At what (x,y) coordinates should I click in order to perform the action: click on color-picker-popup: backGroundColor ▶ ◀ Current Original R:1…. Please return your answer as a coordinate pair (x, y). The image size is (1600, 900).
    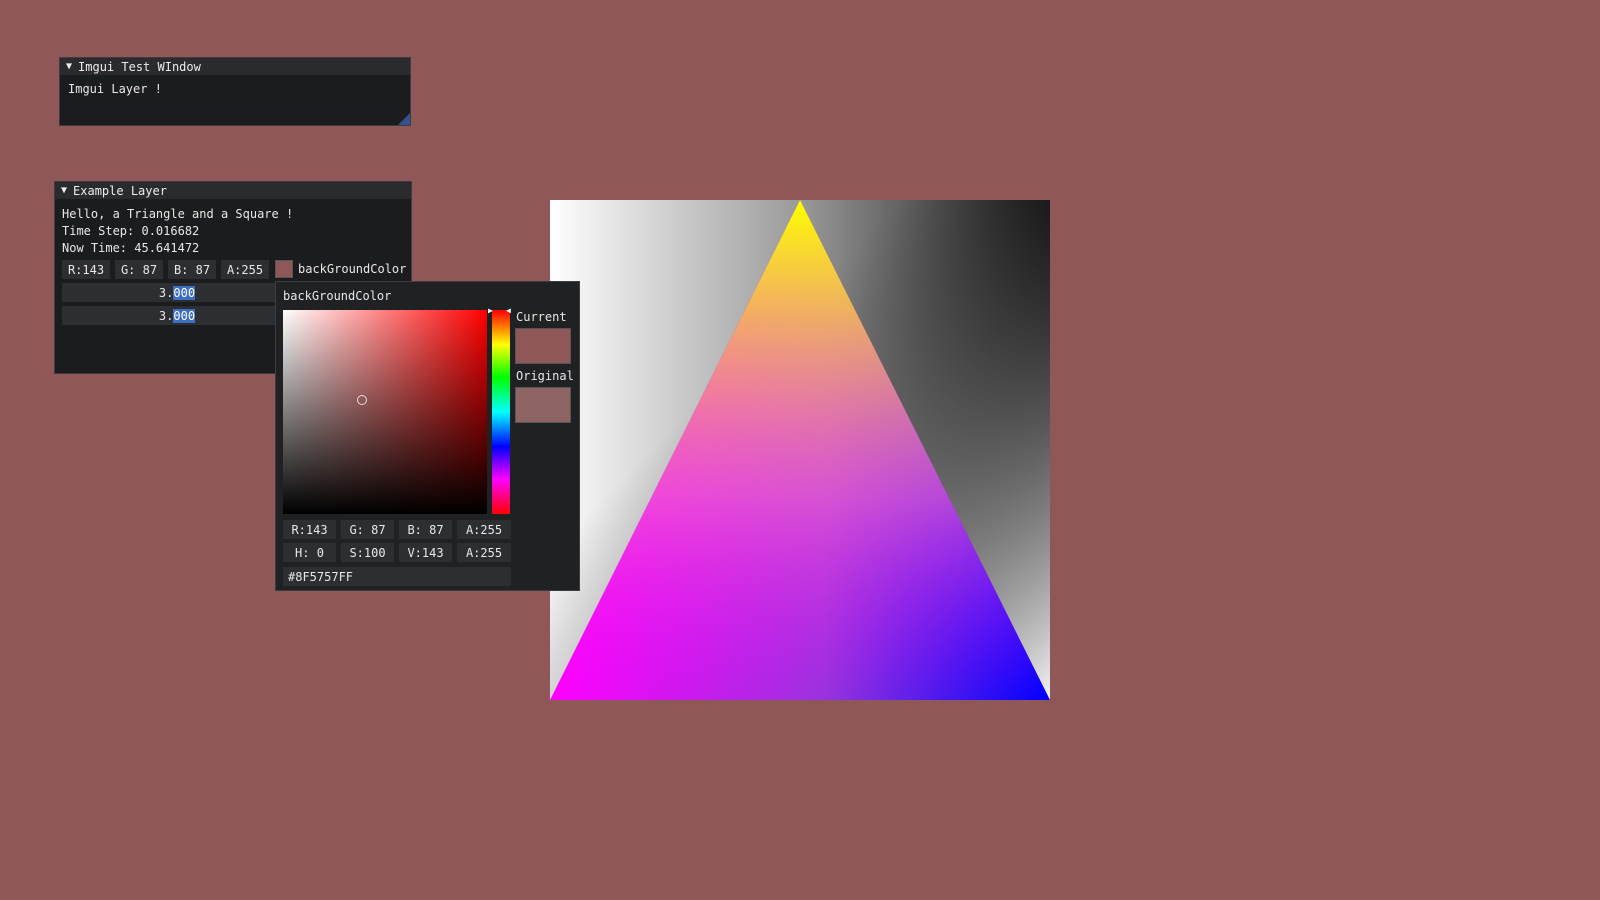
    Looking at the image, I should click on (427, 436).